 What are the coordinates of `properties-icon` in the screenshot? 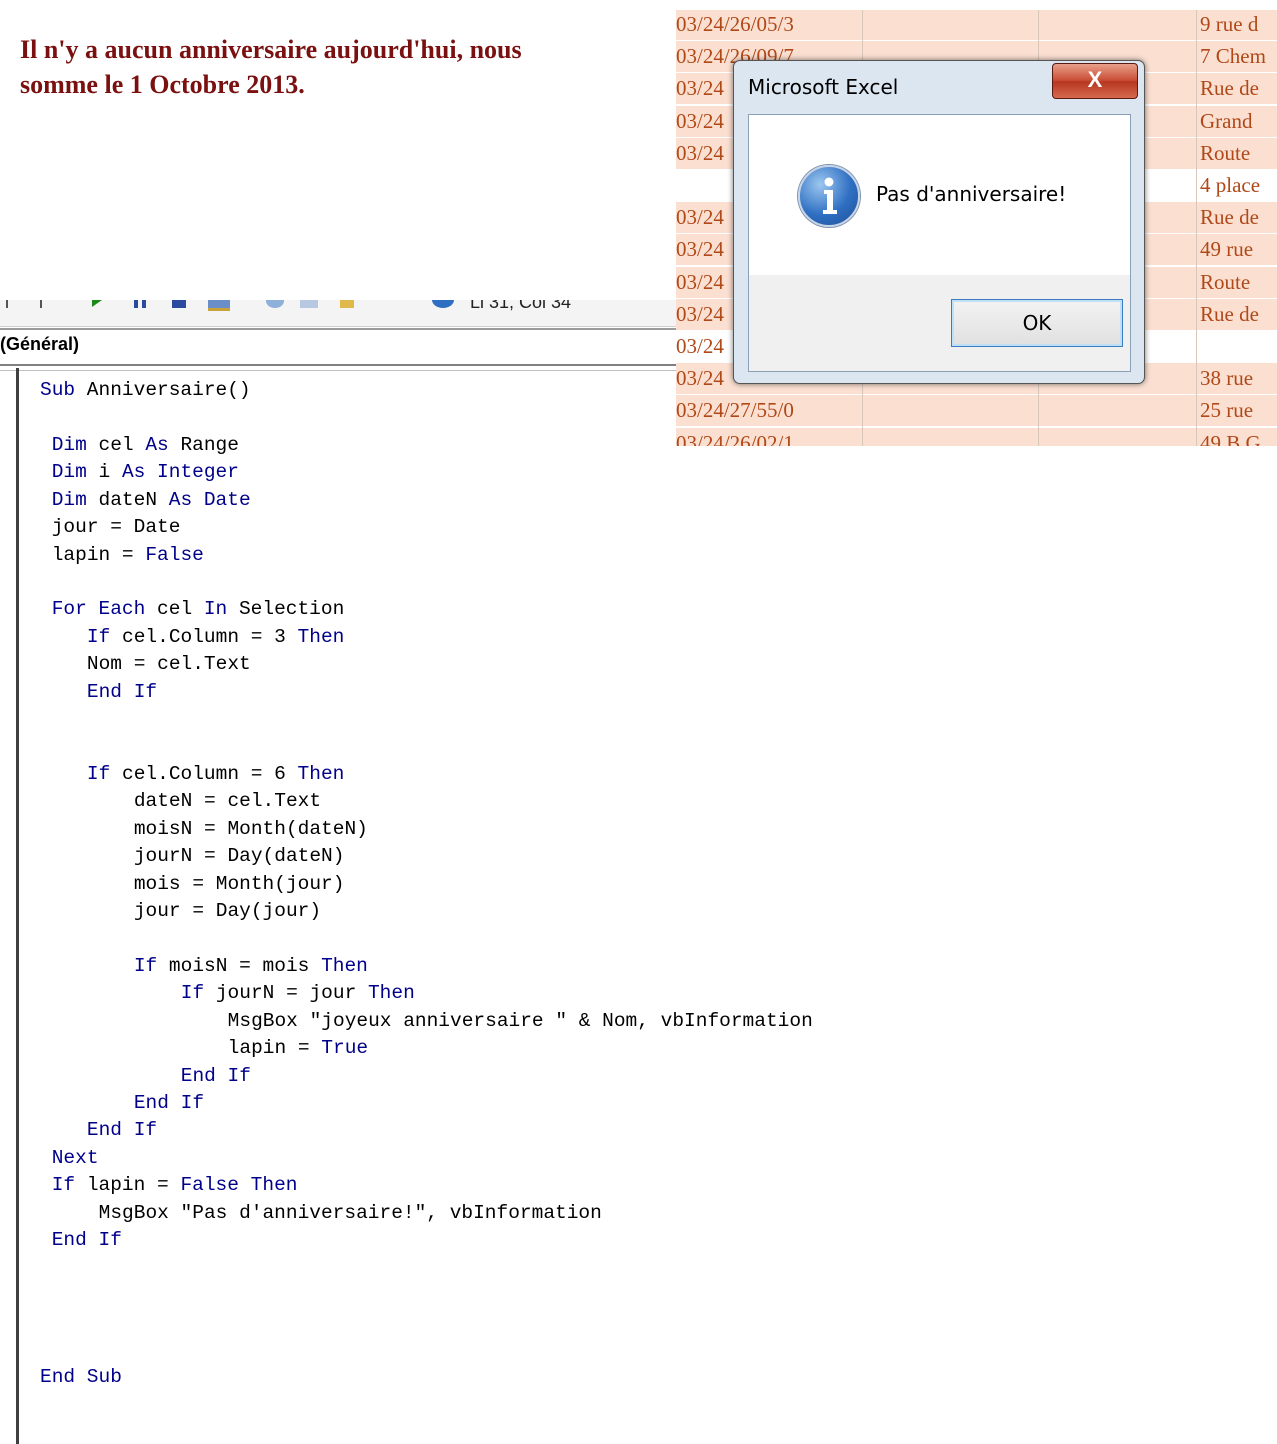 It's located at (309, 304).